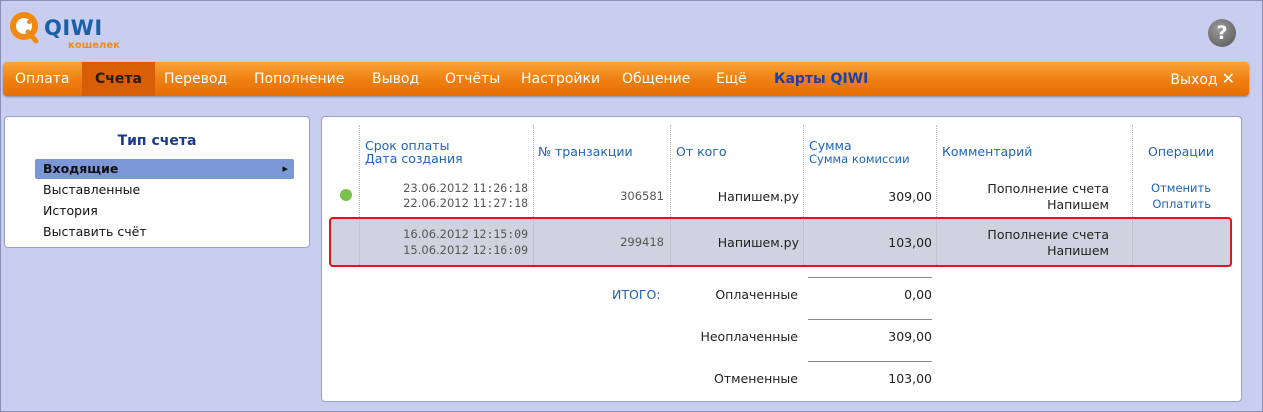 Image resolution: width=1263 pixels, height=412 pixels. I want to click on header-from: От кого, so click(701, 151).